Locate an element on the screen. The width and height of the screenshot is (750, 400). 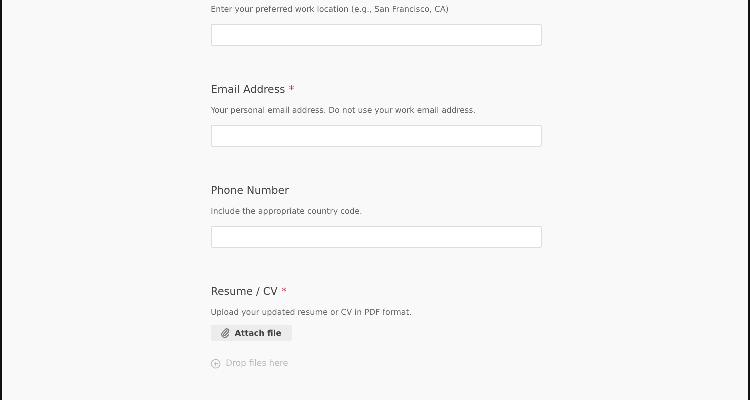
field-label: Email Address is located at coordinates (248, 90).